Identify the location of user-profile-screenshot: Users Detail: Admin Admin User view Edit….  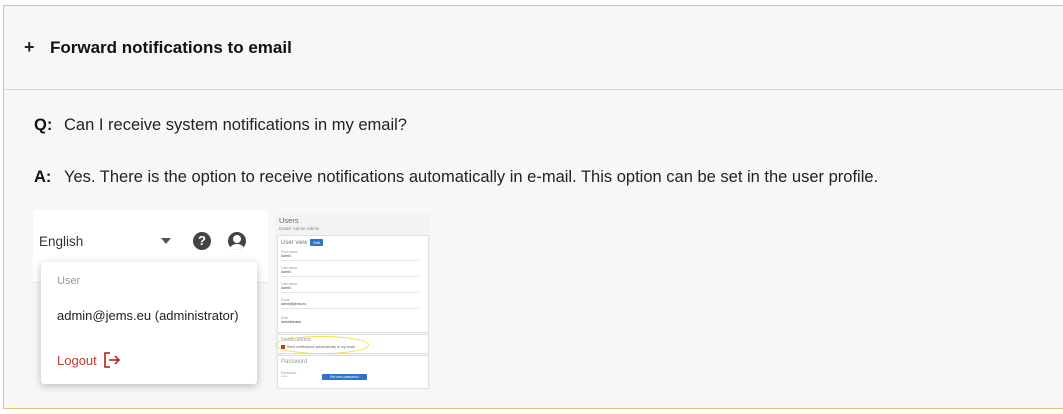
(352, 301).